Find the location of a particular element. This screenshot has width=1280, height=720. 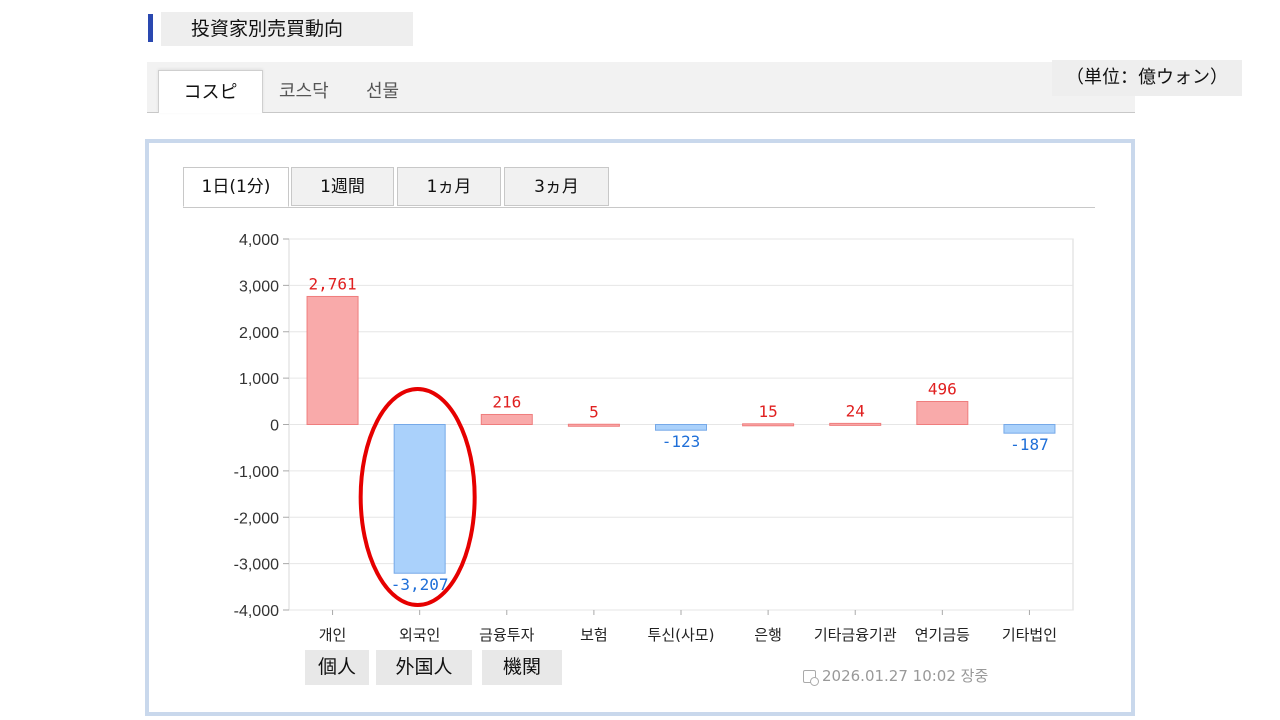

calendar-clock-icon is located at coordinates (811, 678).